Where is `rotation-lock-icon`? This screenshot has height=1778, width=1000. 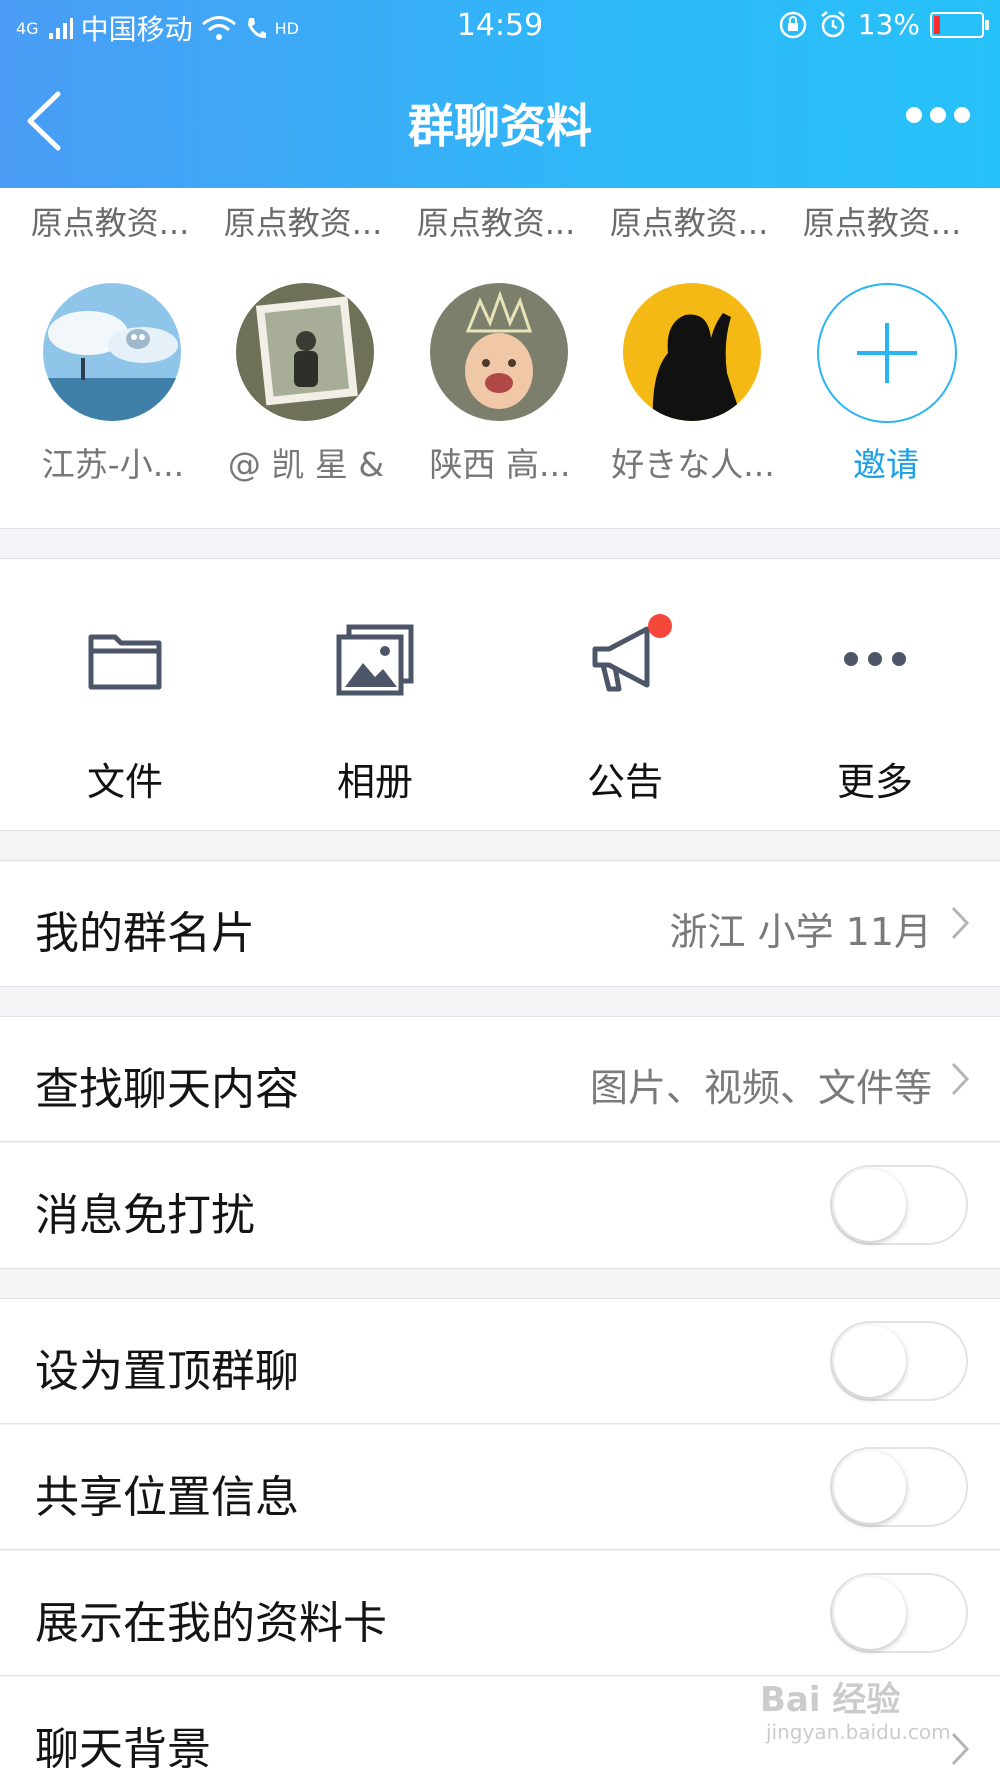 rotation-lock-icon is located at coordinates (793, 24).